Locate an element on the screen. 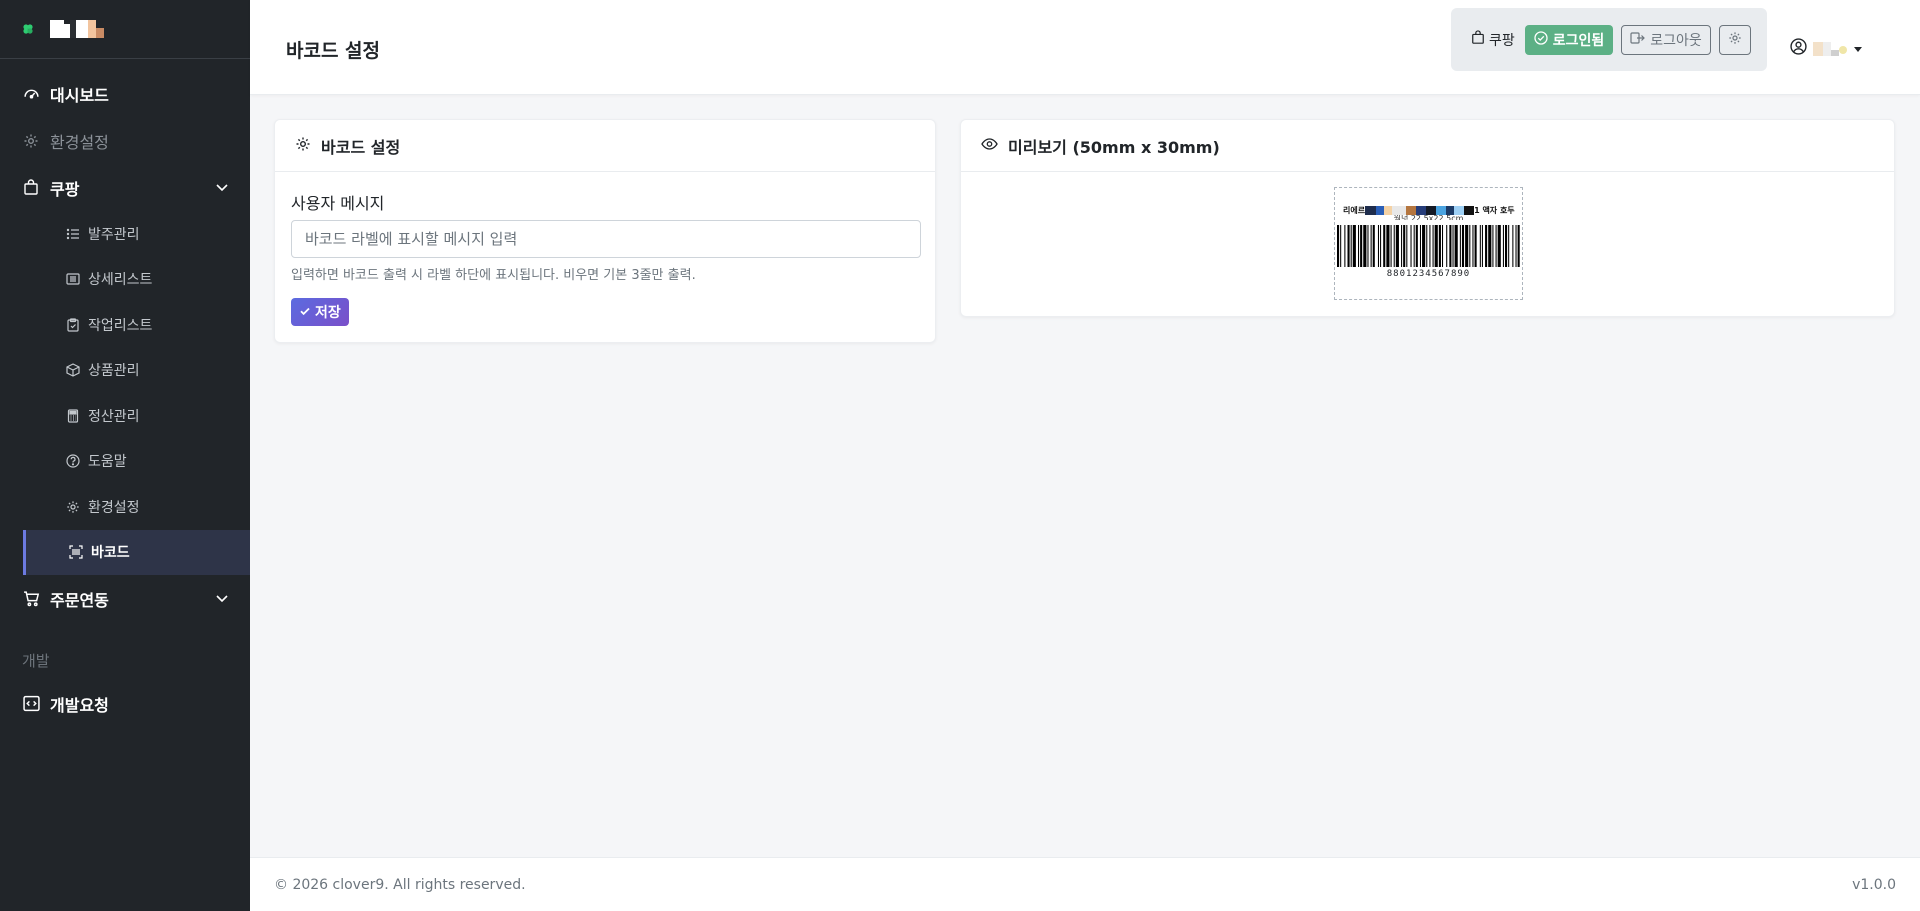 Image resolution: width=1920 pixels, height=911 pixels. barcode-label-preview: 리에르 1 액자 호두 월넛 22.5x22.5cm 8801234567890 is located at coordinates (1428, 243).